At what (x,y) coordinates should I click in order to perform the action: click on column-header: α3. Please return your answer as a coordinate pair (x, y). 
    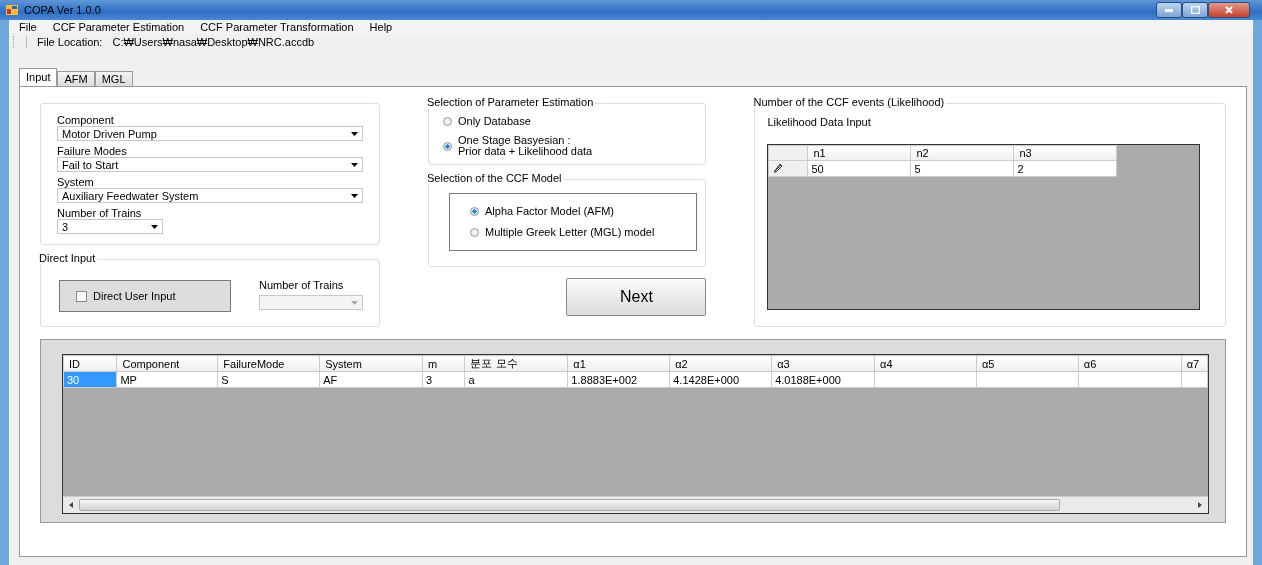
    Looking at the image, I should click on (823, 363).